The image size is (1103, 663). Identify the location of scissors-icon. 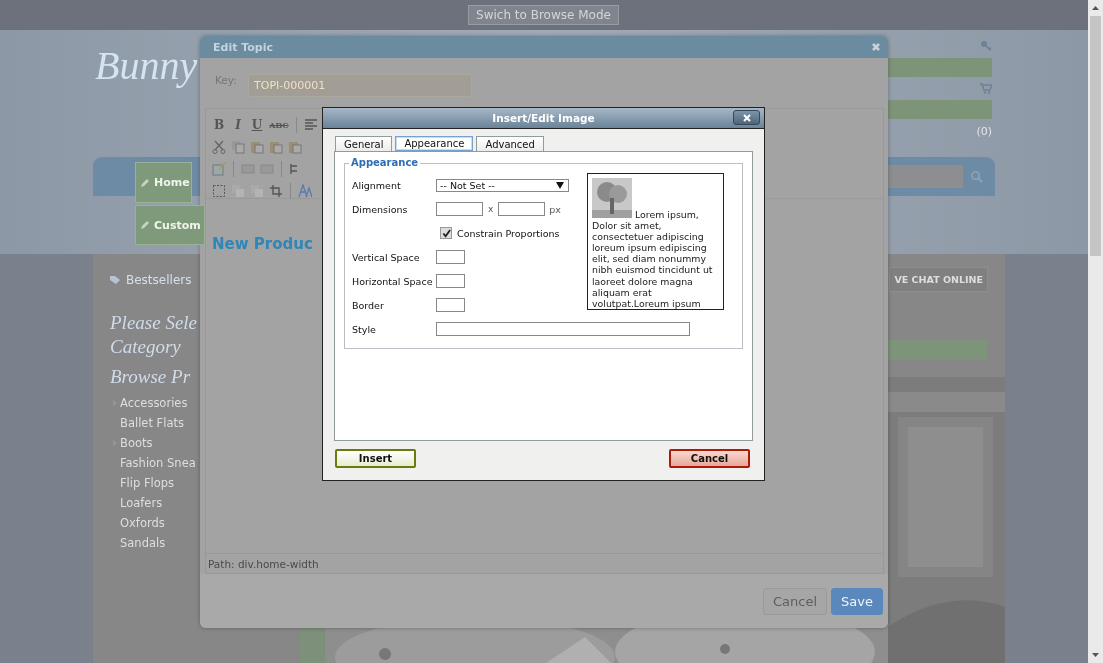
(219, 147).